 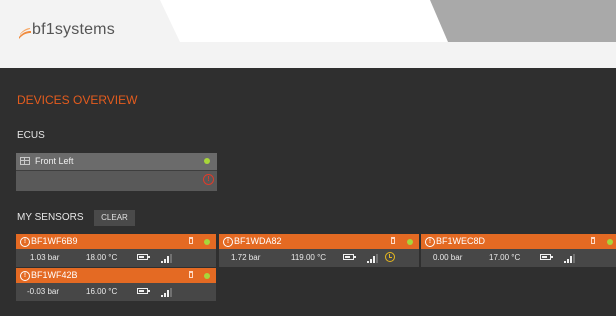 I want to click on temperature-value: 119.00 °C, so click(x=309, y=257).